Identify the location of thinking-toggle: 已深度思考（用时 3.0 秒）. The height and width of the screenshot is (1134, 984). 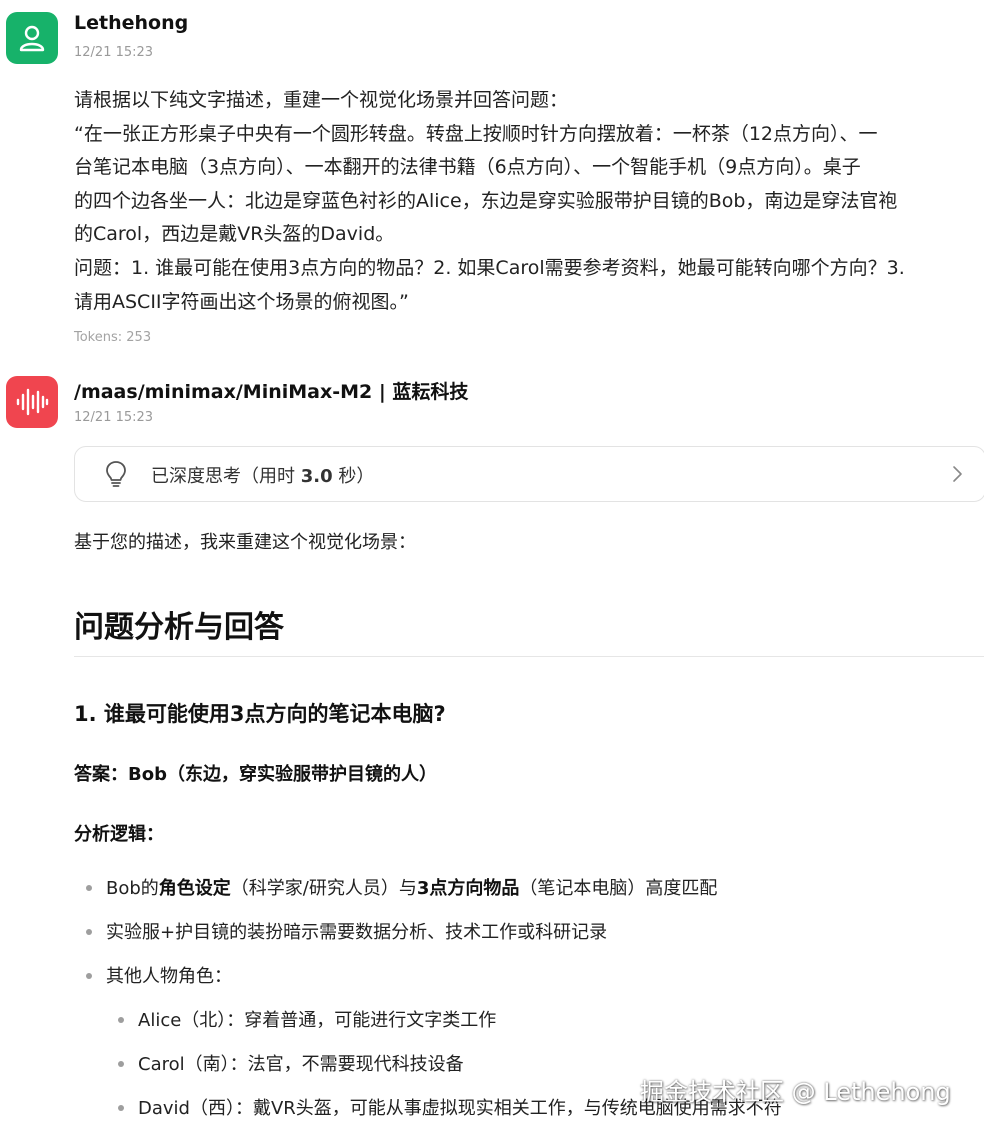
(529, 474).